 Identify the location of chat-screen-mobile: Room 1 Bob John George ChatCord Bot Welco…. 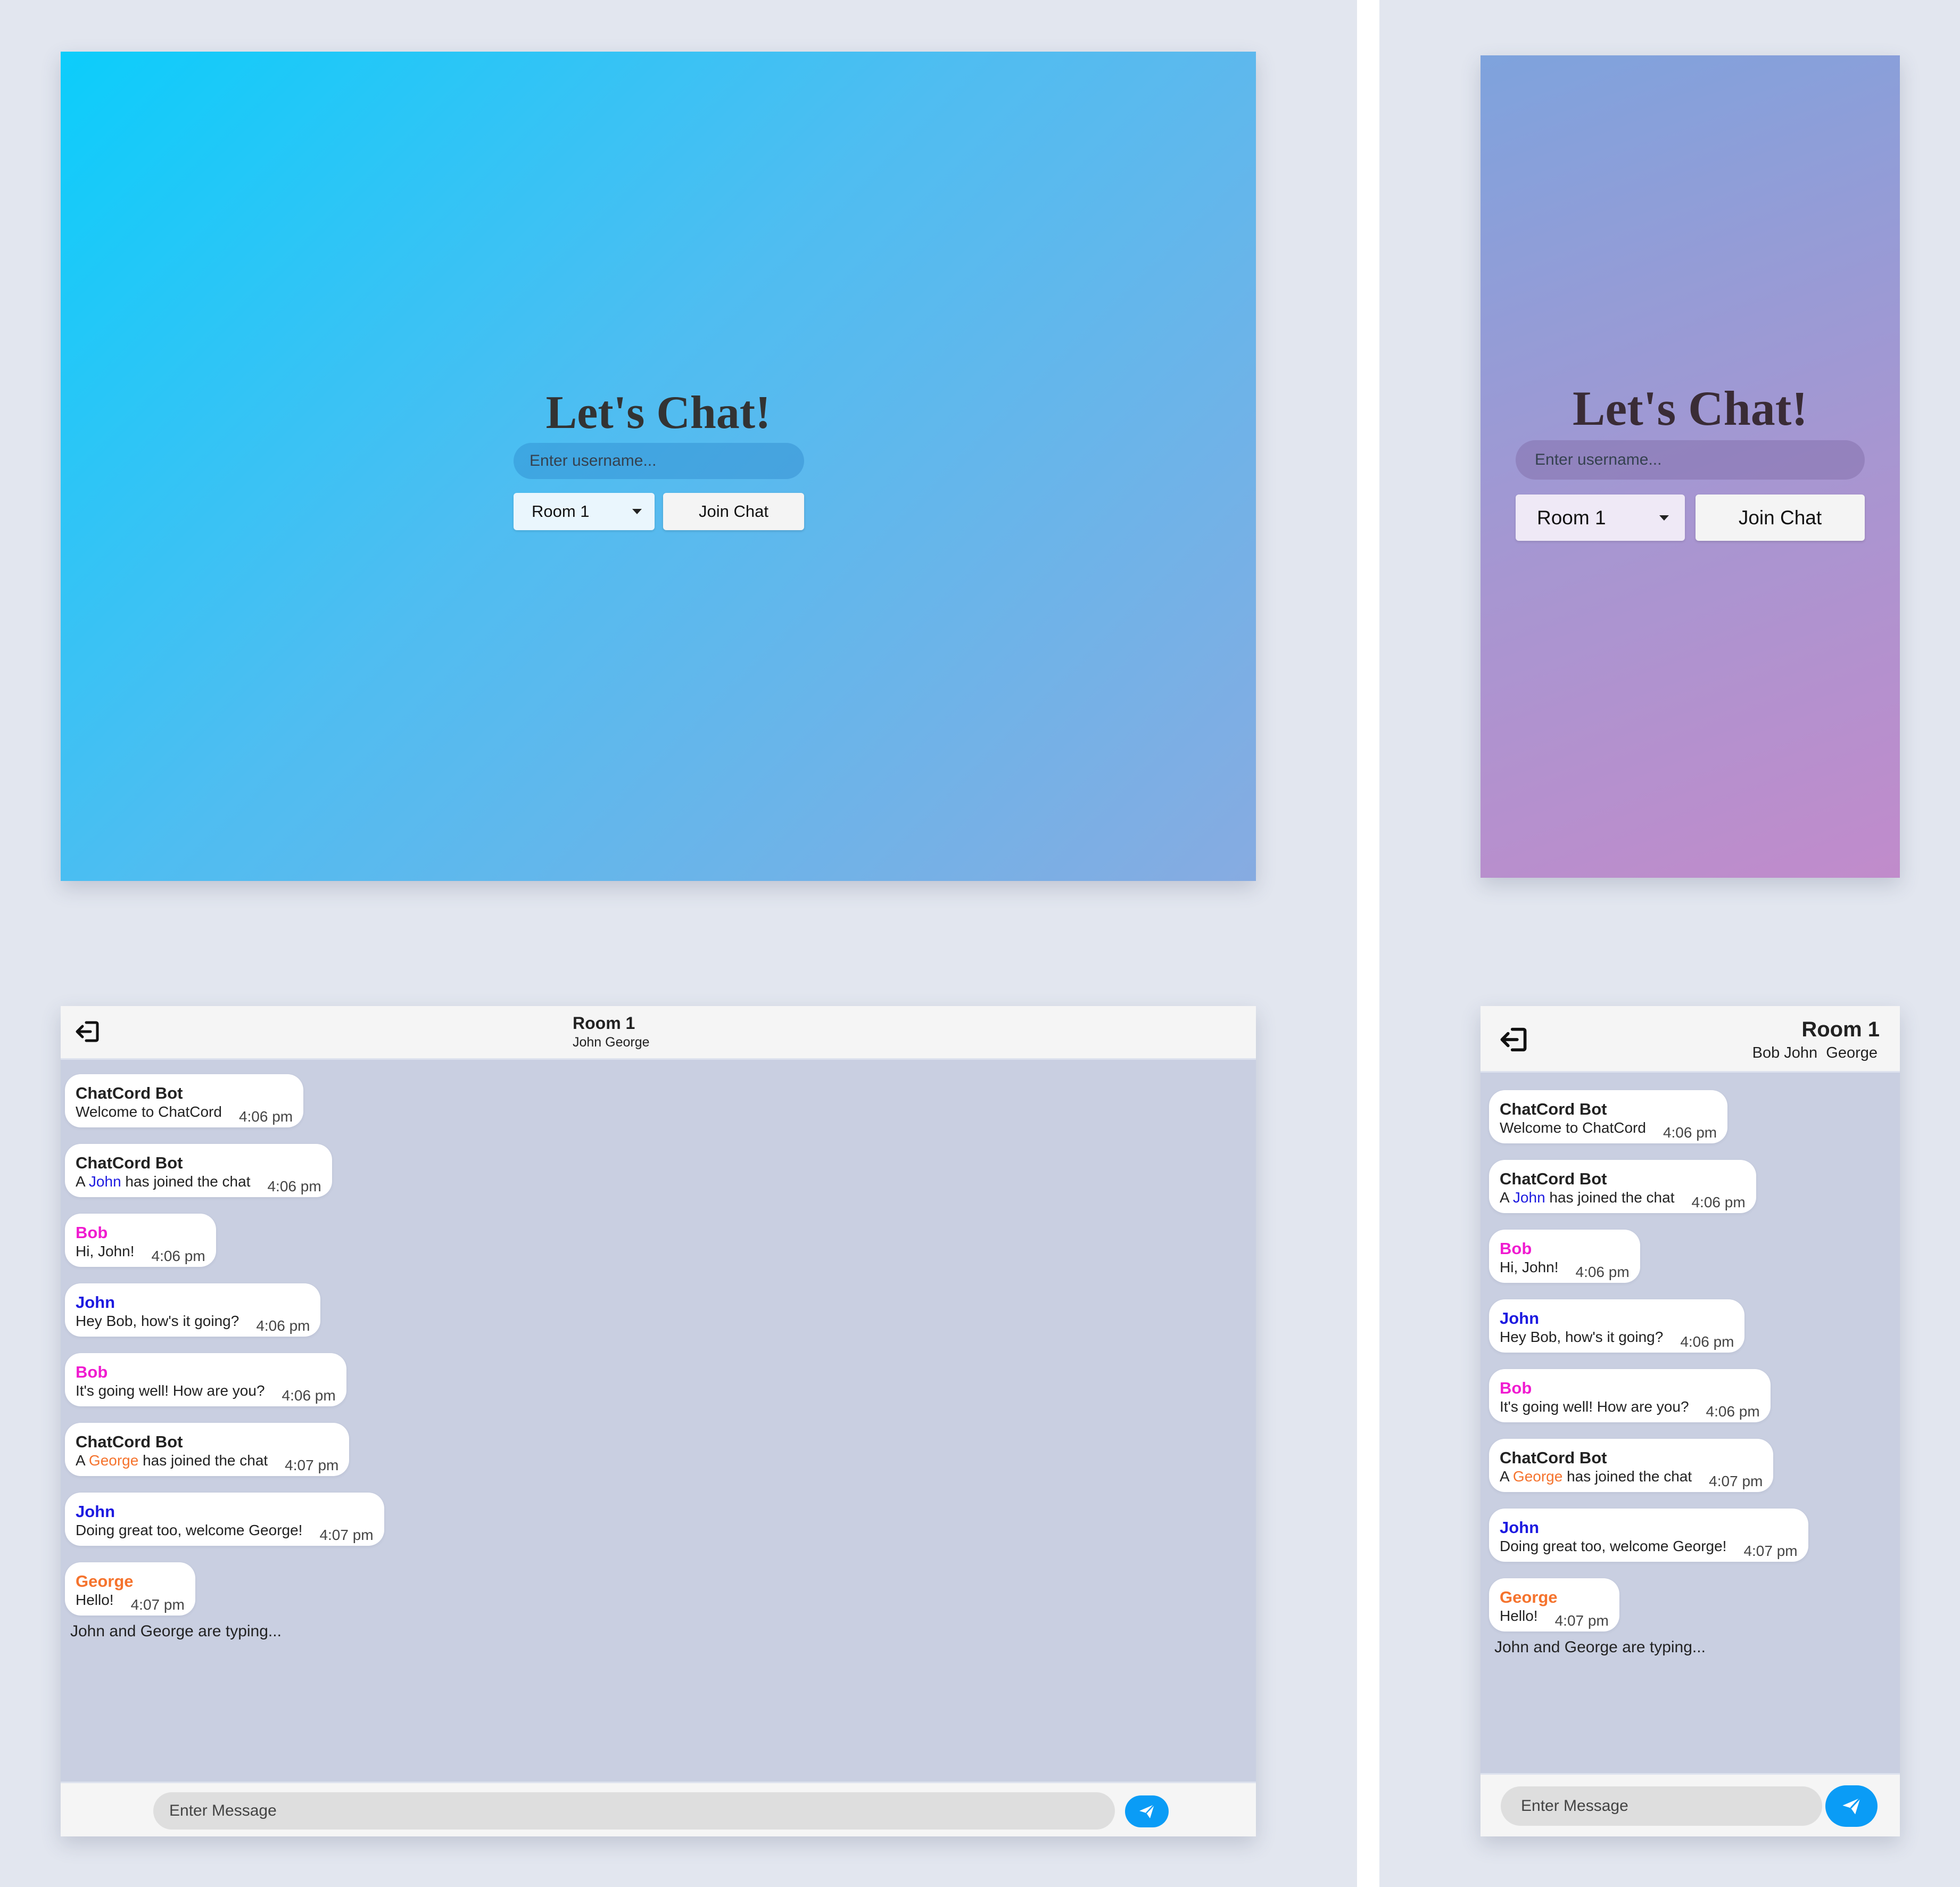
(1690, 1421).